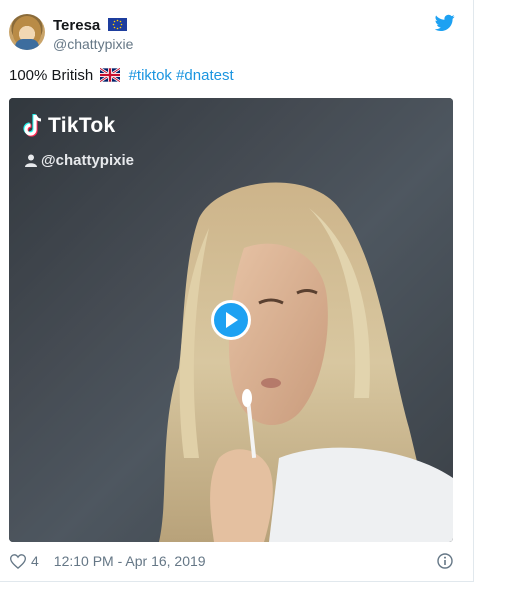 This screenshot has width=513, height=591. I want to click on tweet-footer: 4 12:10 PM - Apr 16, 2019, so click(108, 561).